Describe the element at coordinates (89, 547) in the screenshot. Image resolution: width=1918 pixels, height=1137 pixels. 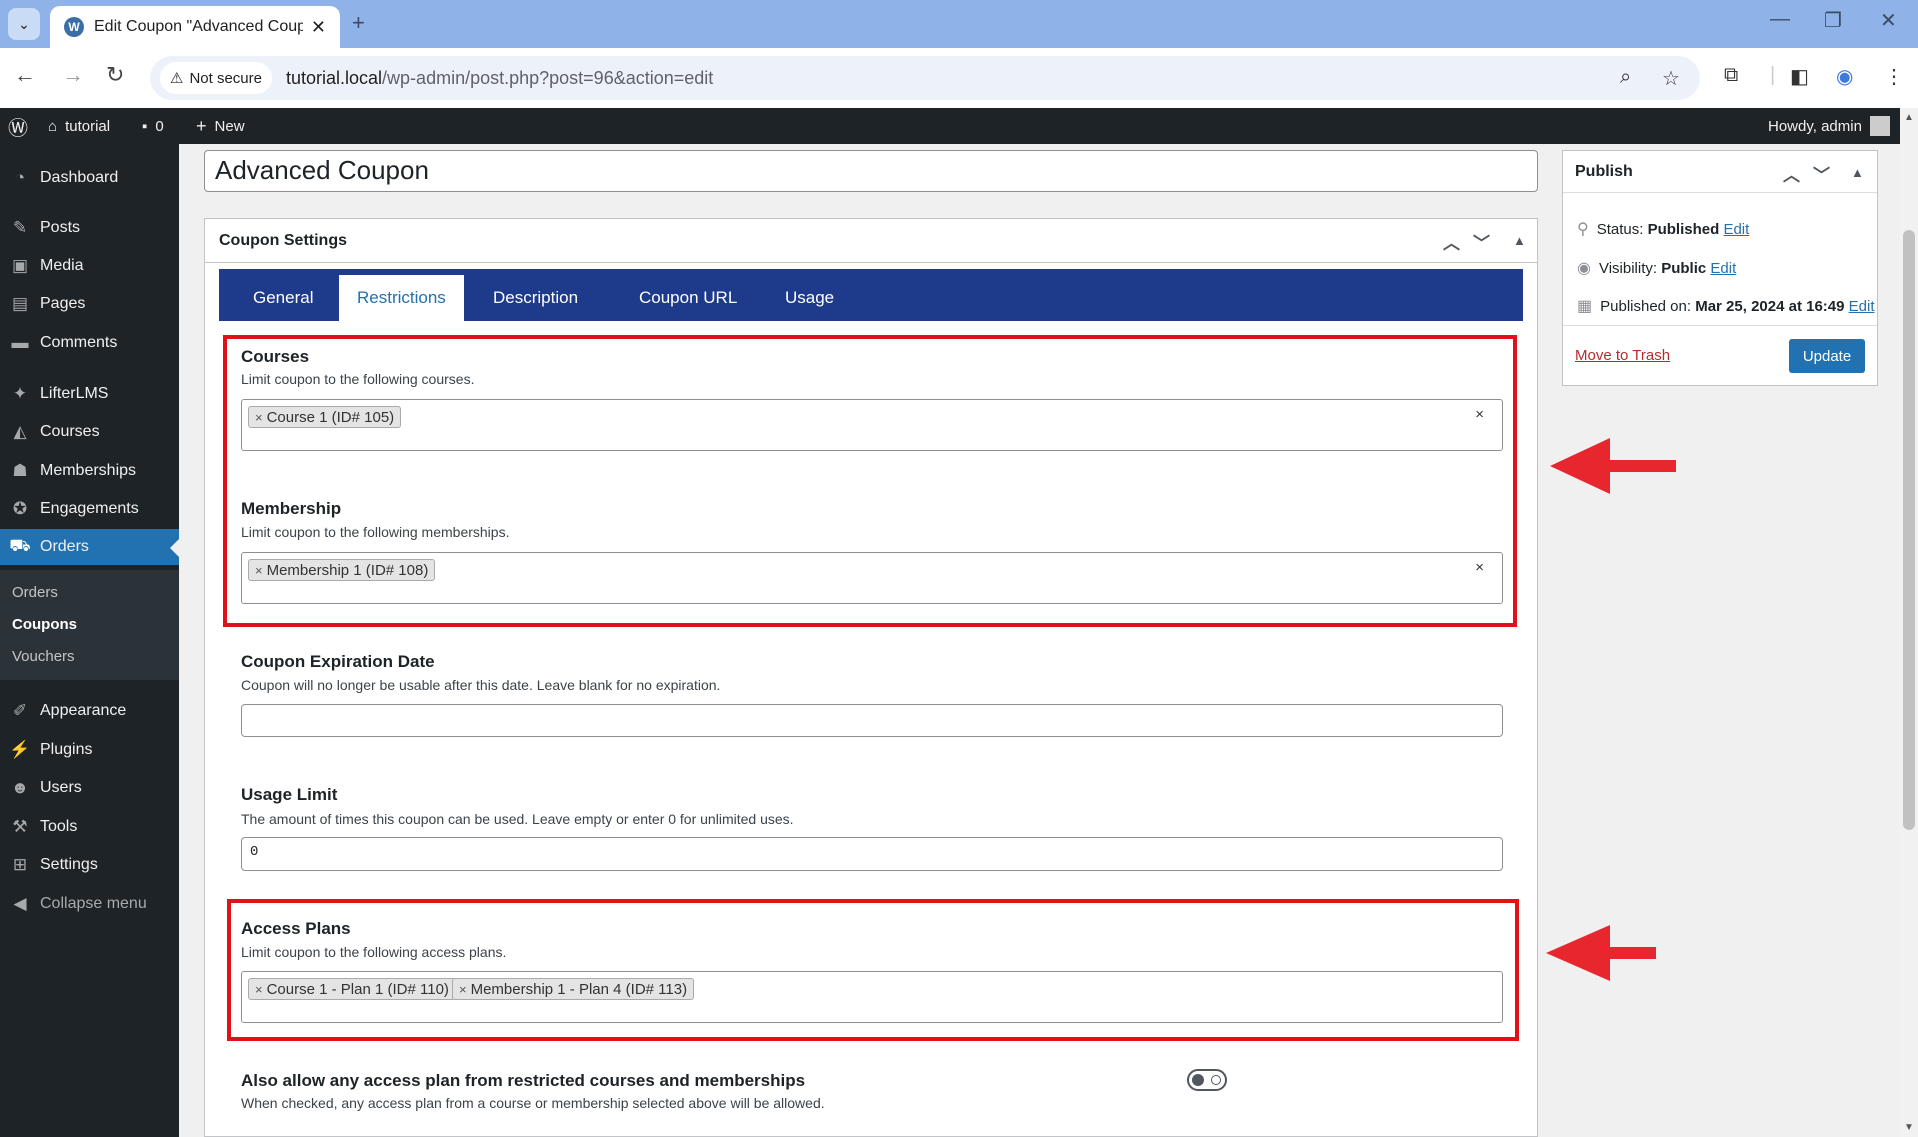
I see `menu-orders: ⛟ Orders` at that location.